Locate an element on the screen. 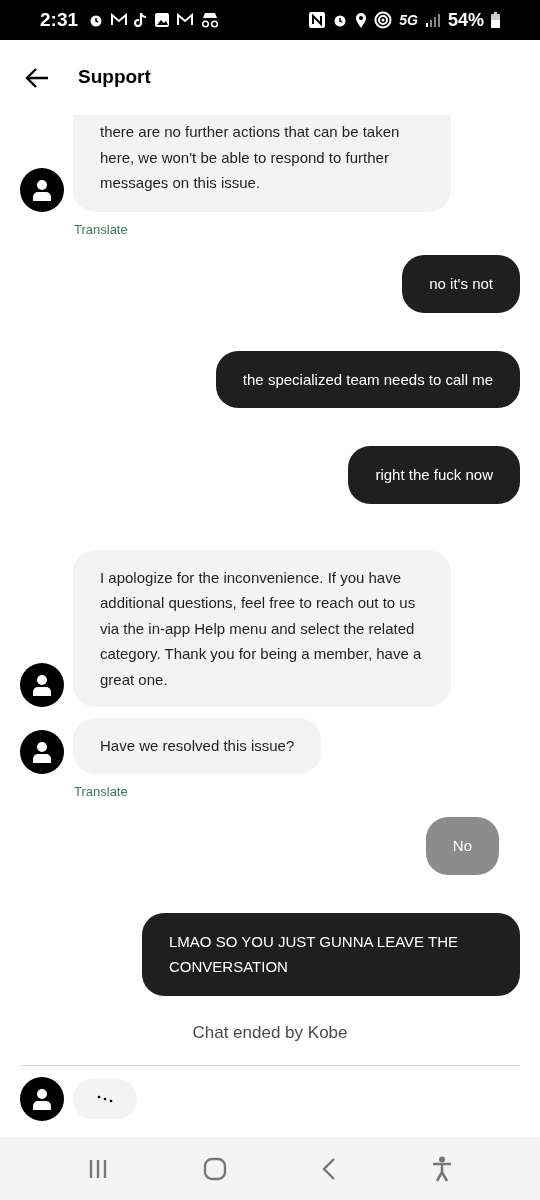  network-type: 5G is located at coordinates (408, 20).